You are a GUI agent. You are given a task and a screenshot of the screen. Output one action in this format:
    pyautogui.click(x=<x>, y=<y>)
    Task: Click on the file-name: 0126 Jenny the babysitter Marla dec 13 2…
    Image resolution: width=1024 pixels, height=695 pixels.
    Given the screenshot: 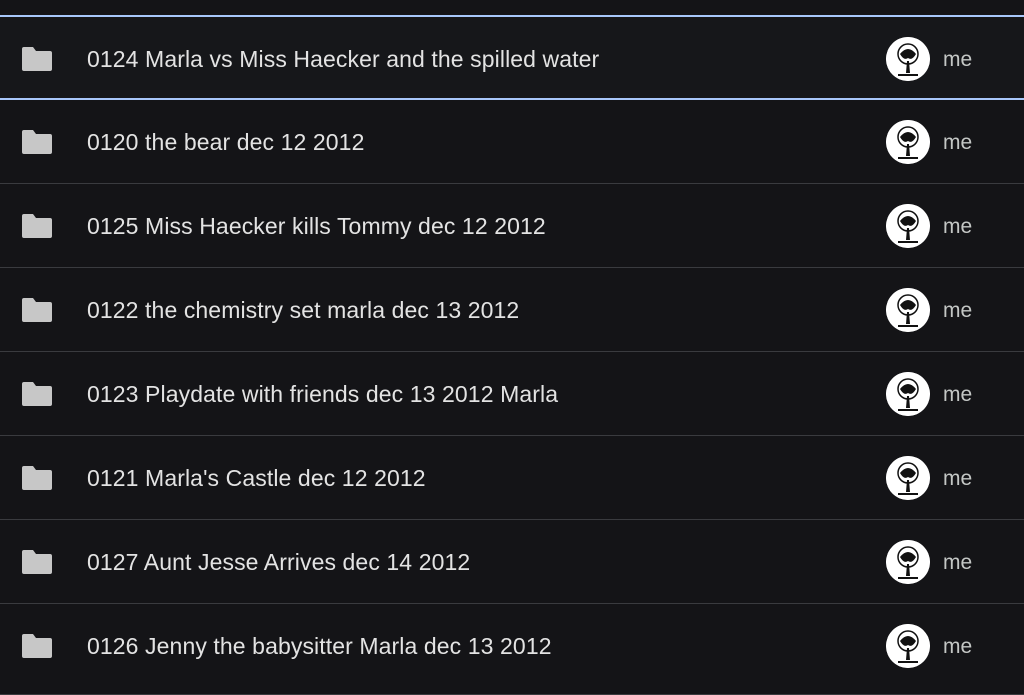 What is the action you would take?
    pyautogui.click(x=319, y=646)
    